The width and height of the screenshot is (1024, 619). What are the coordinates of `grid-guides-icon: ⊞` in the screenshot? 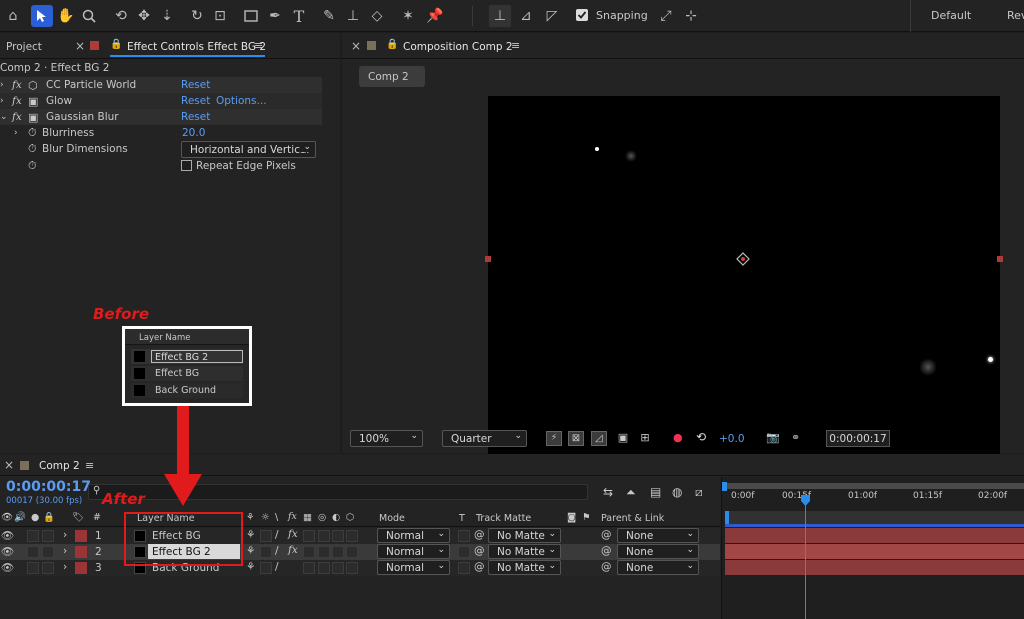 It's located at (645, 438).